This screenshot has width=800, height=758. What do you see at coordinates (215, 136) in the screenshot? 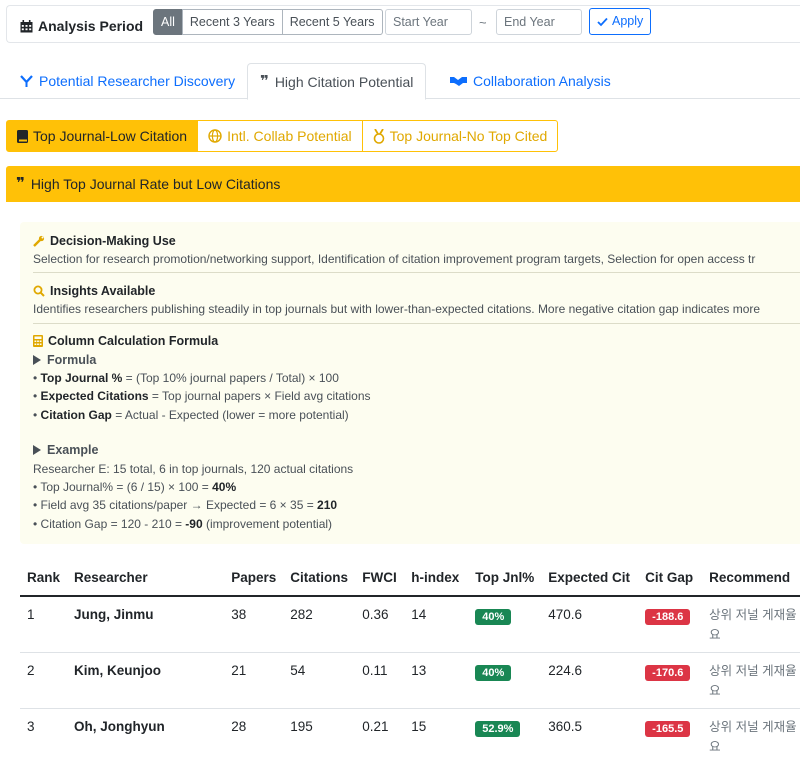
I see `globe-icon` at bounding box center [215, 136].